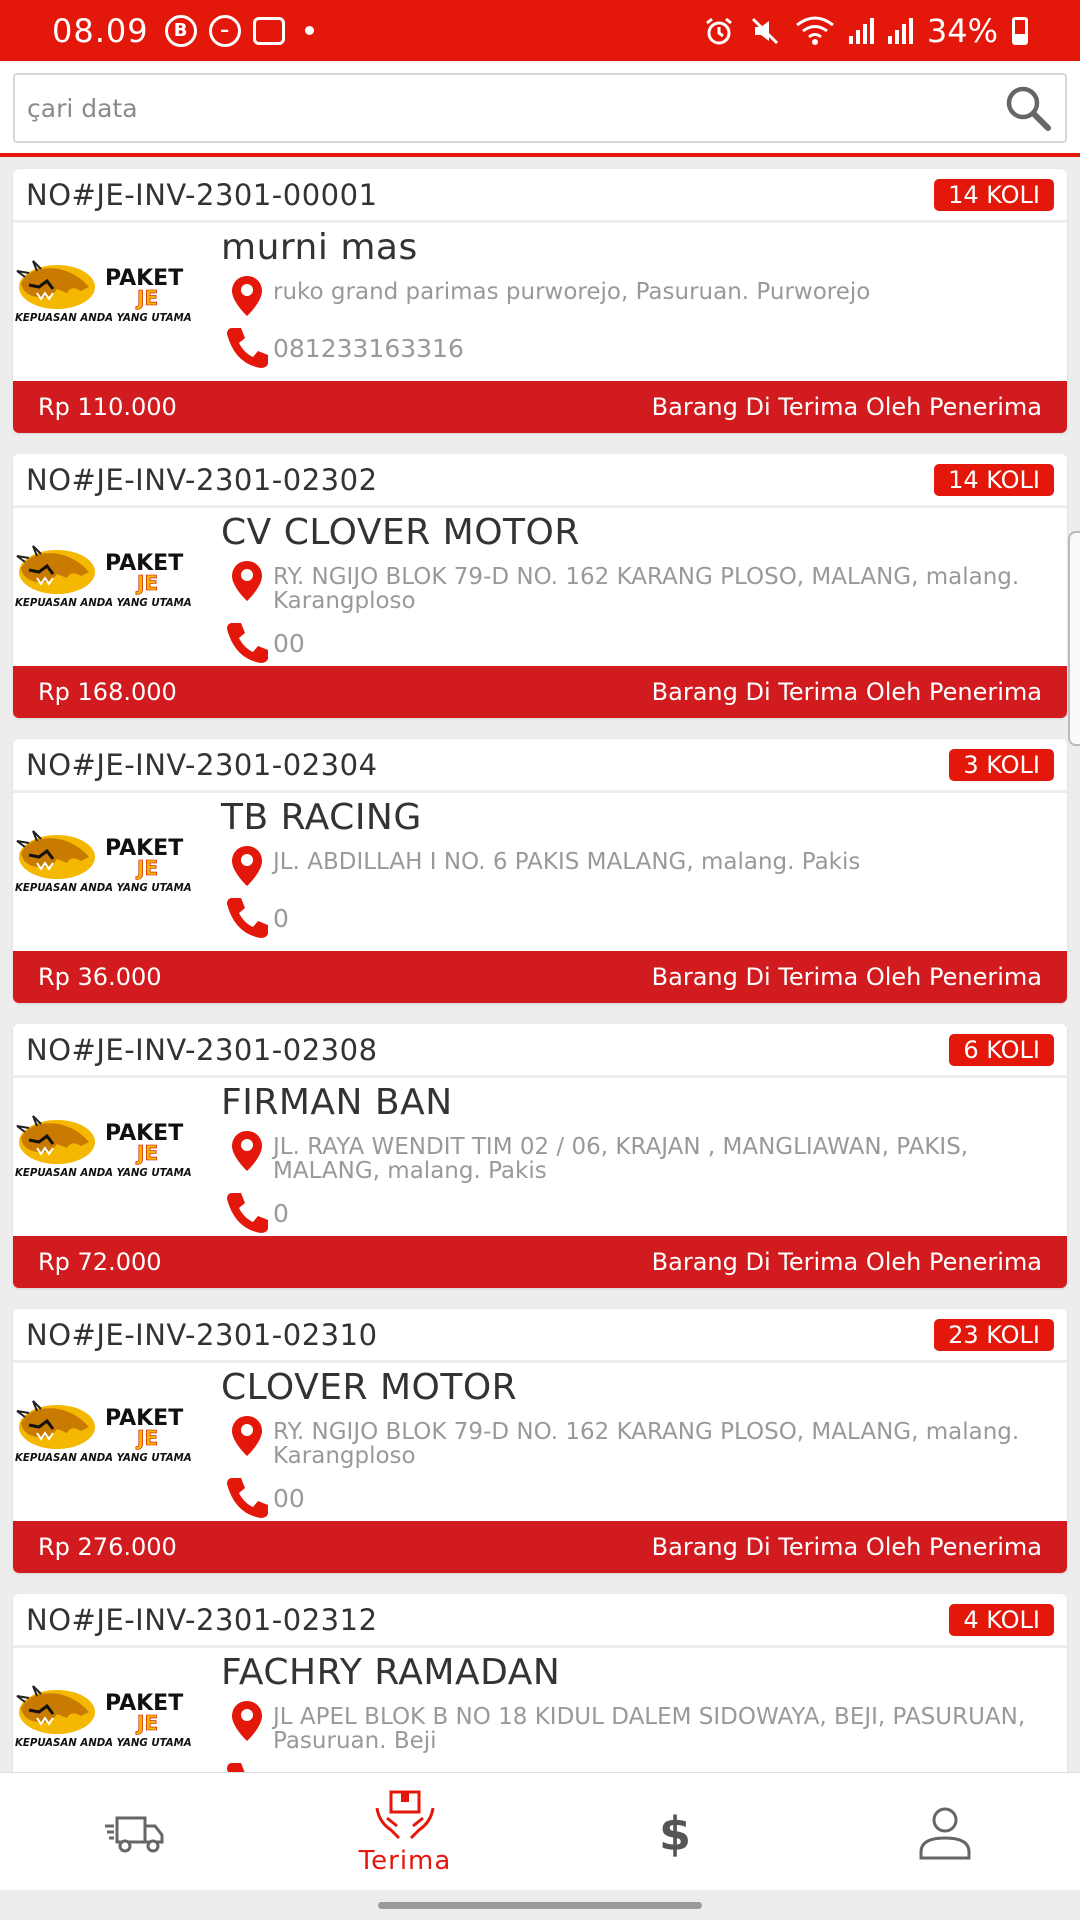 The width and height of the screenshot is (1080, 1920). What do you see at coordinates (540, 1905) in the screenshot?
I see `home-gesture-bar` at bounding box center [540, 1905].